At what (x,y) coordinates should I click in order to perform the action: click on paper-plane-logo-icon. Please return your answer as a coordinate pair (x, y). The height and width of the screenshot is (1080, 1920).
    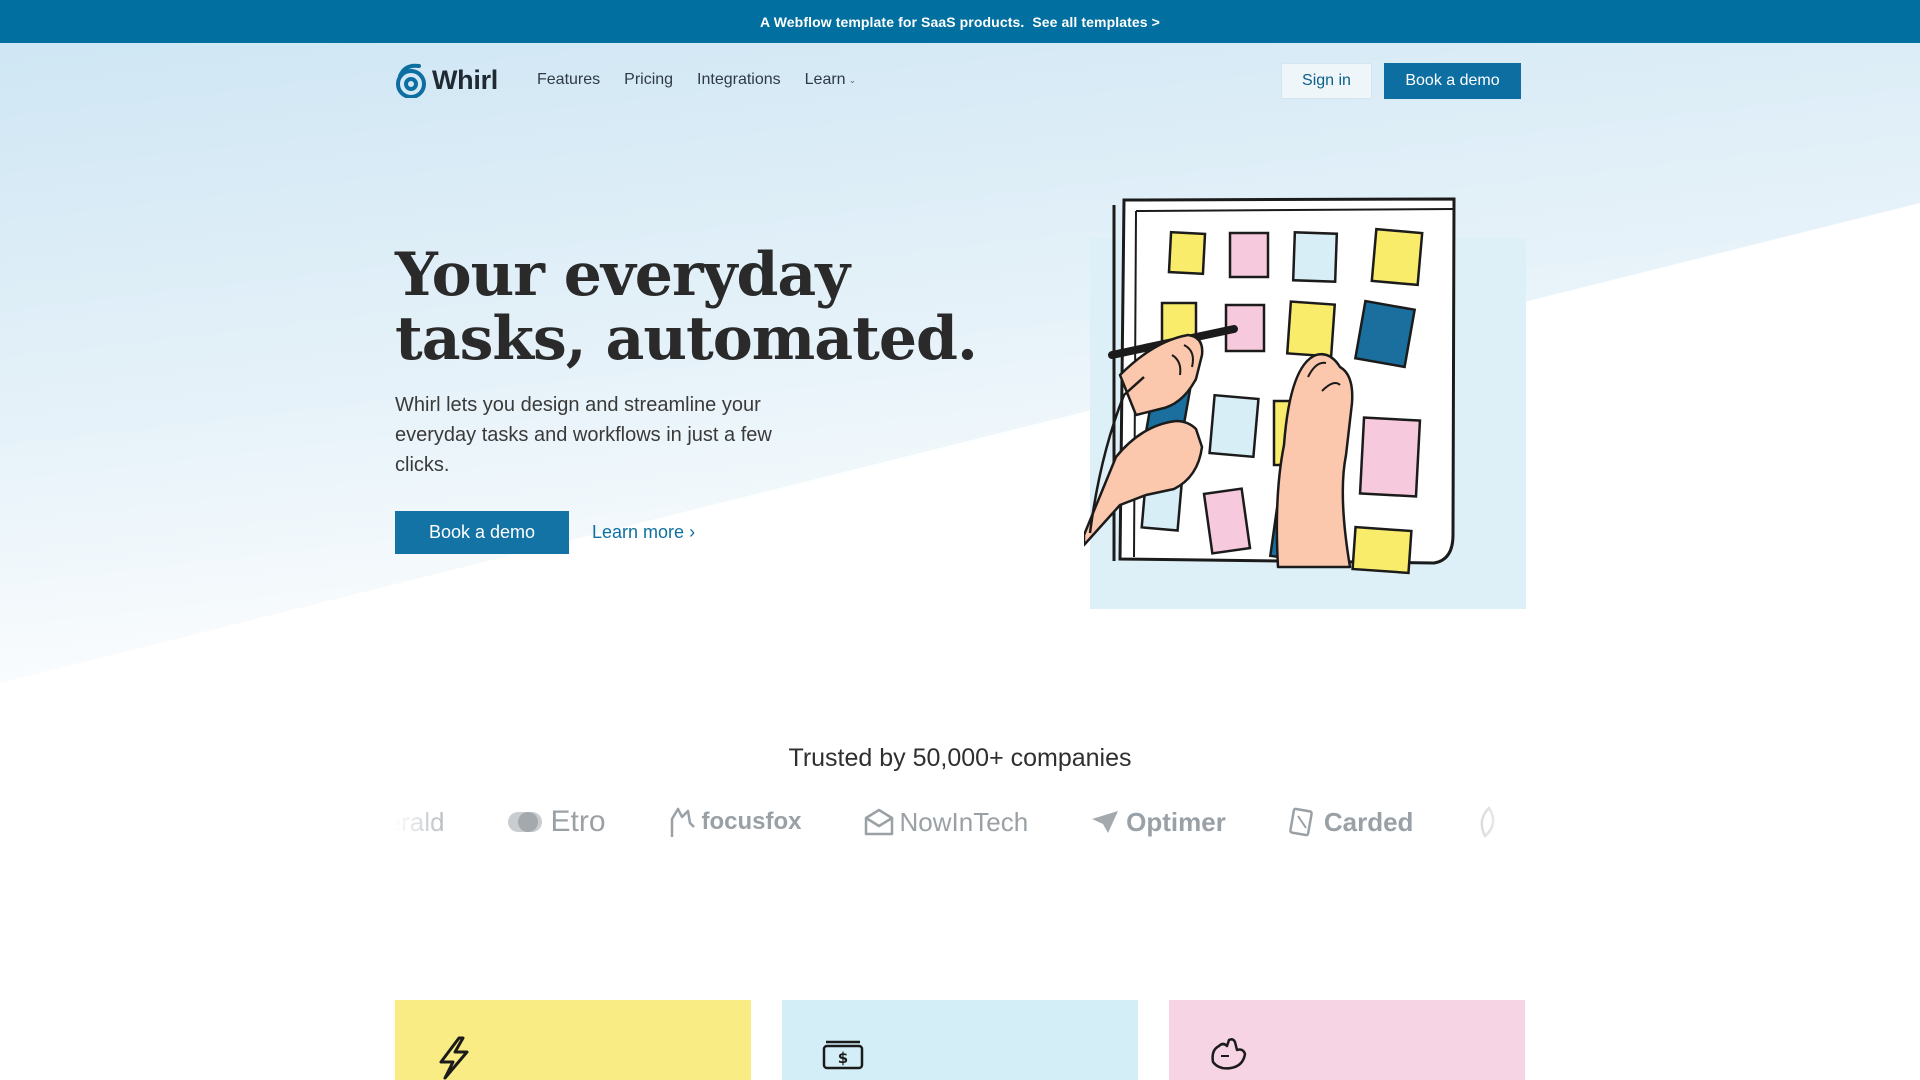
    Looking at the image, I should click on (1105, 822).